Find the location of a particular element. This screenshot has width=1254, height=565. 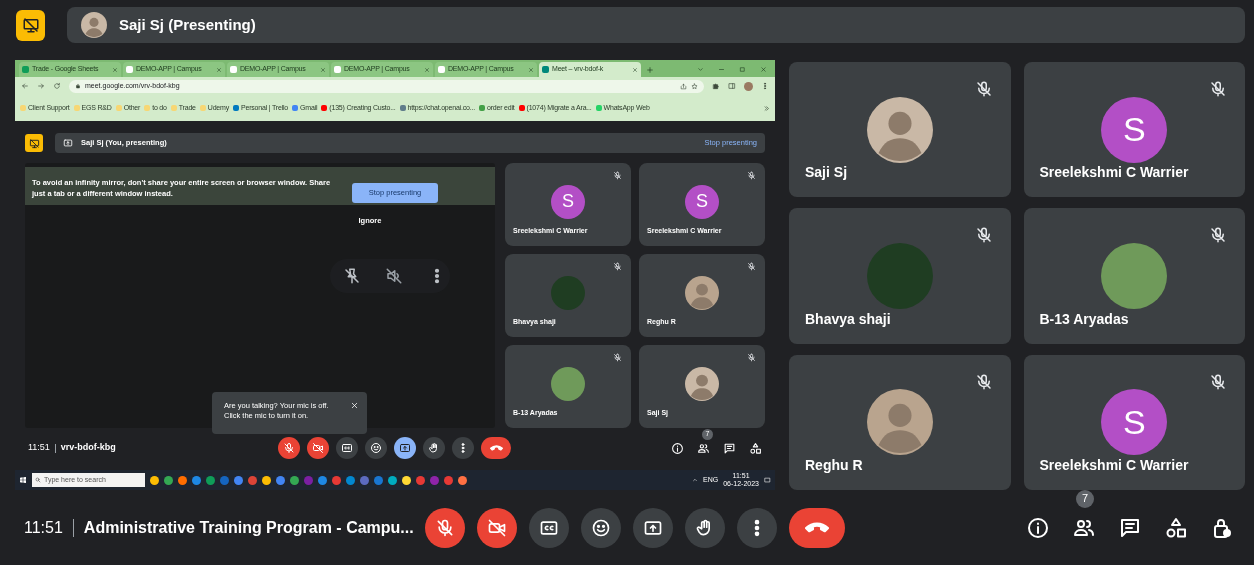

meeting-details-button is located at coordinates (677, 448).